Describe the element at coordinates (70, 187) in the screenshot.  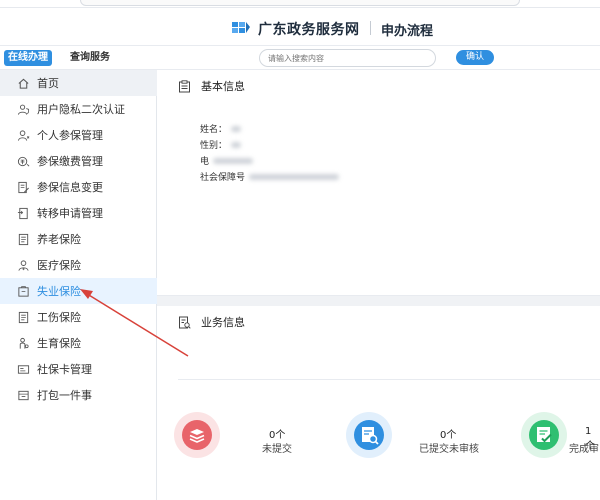
I see `sidebar-item-label: 参保信息变更` at that location.